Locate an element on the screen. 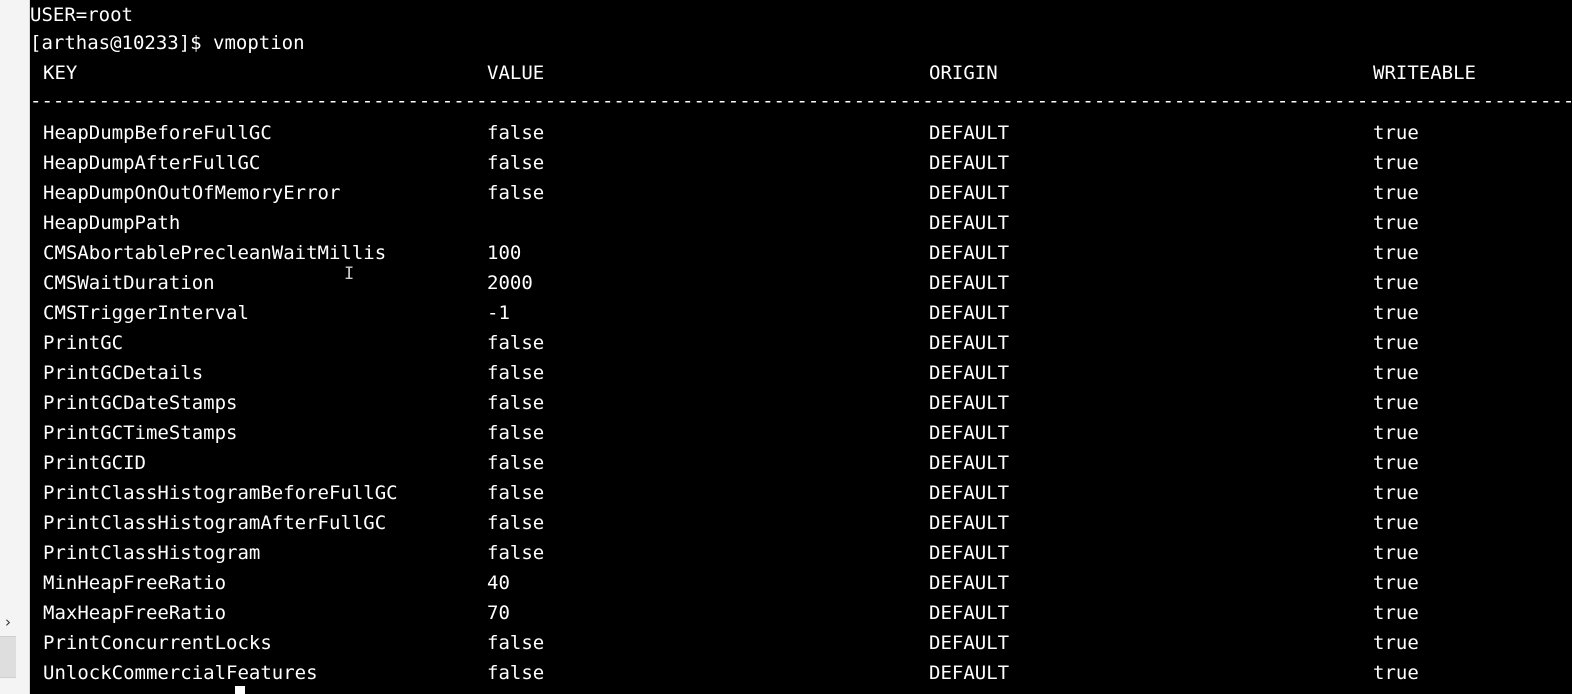  side-panel-tab is located at coordinates (8, 657).